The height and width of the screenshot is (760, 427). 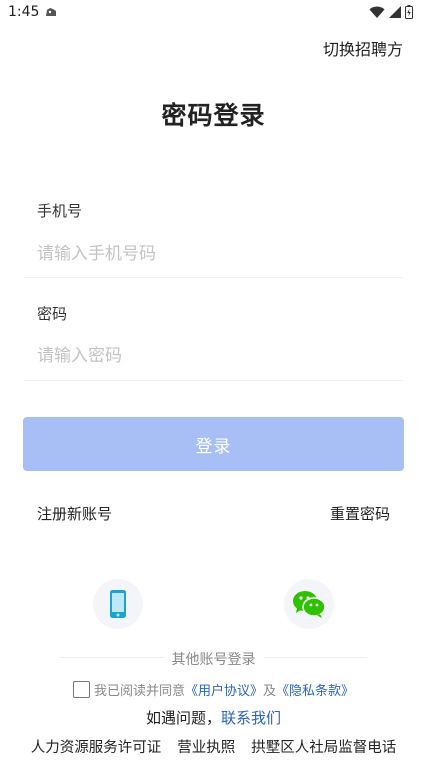 What do you see at coordinates (24, 12) in the screenshot?
I see `status-time: 1:45` at bounding box center [24, 12].